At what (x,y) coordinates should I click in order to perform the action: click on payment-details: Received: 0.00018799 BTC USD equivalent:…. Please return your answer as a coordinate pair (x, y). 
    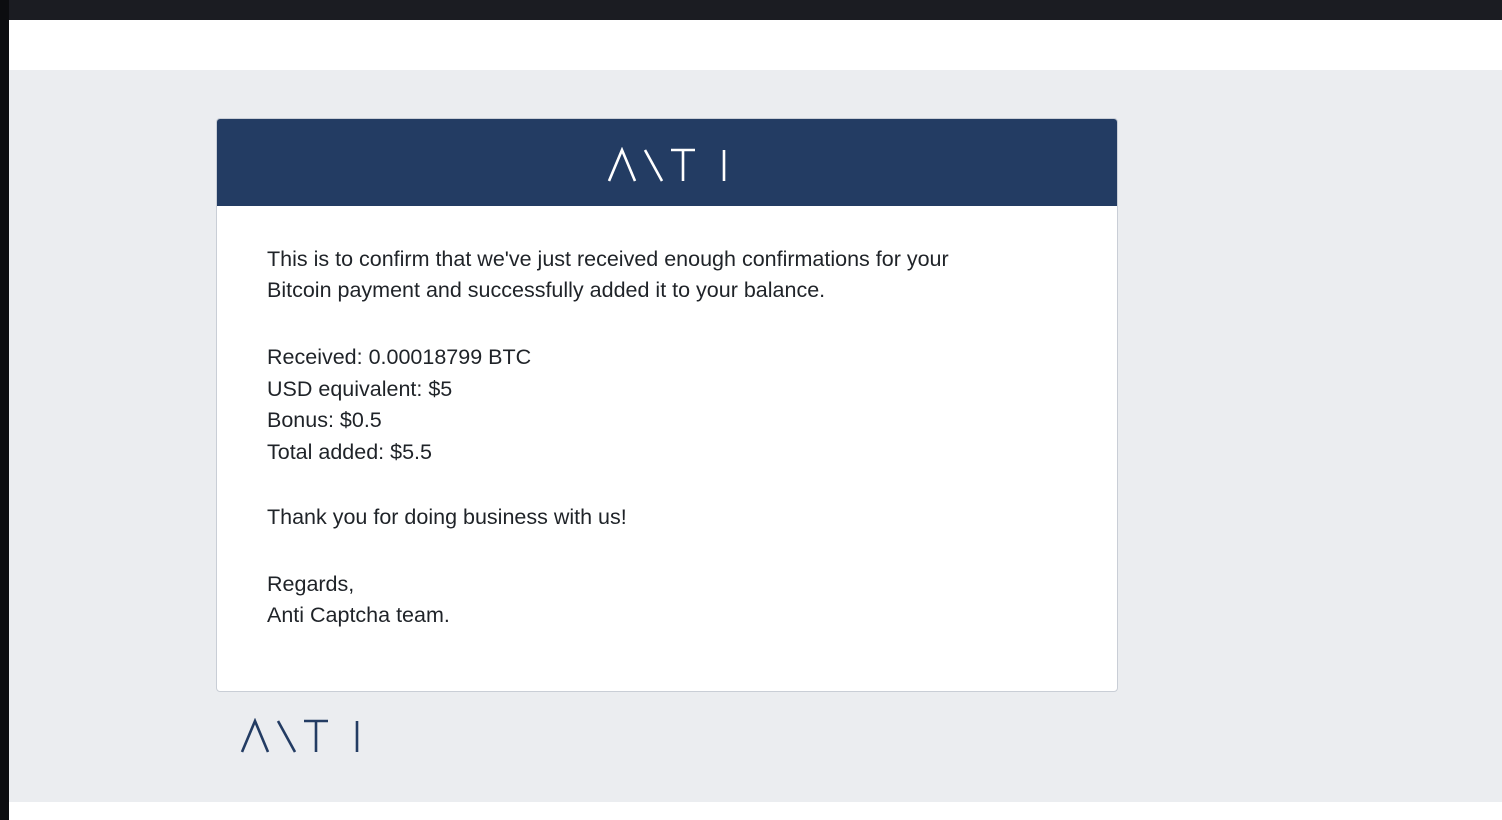
    Looking at the image, I should click on (667, 405).